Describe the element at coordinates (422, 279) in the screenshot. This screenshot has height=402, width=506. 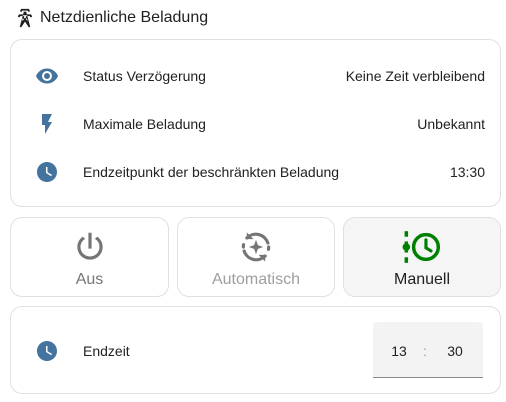
I see `mode-manual-label: Manuell` at that location.